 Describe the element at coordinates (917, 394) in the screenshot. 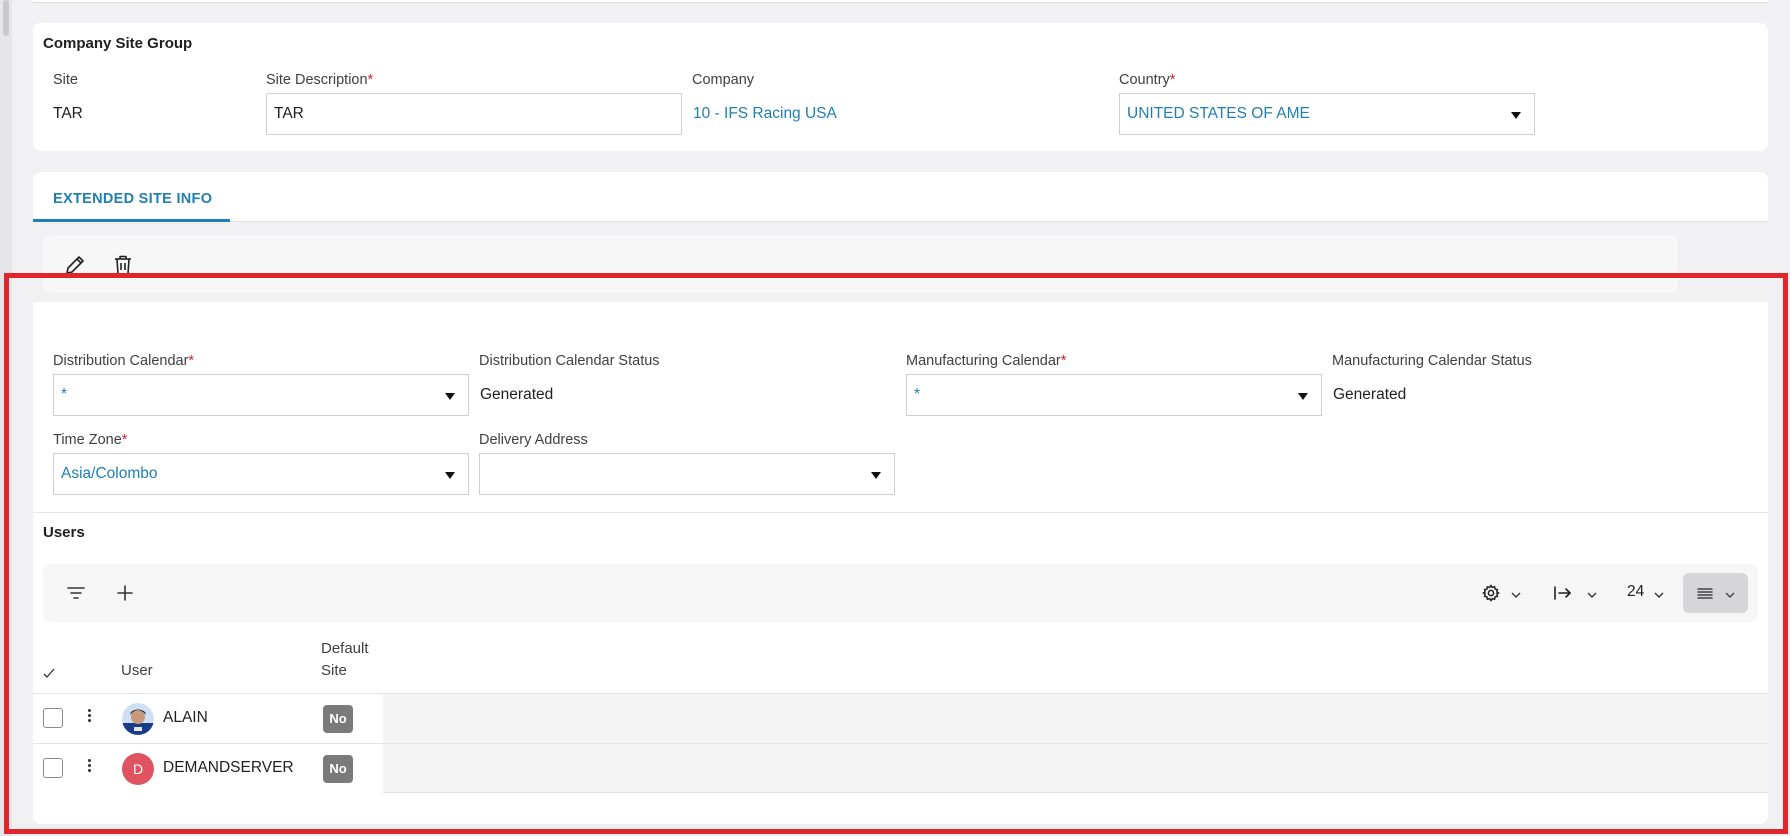

I see `manufacturing-calendar-value: *` at that location.